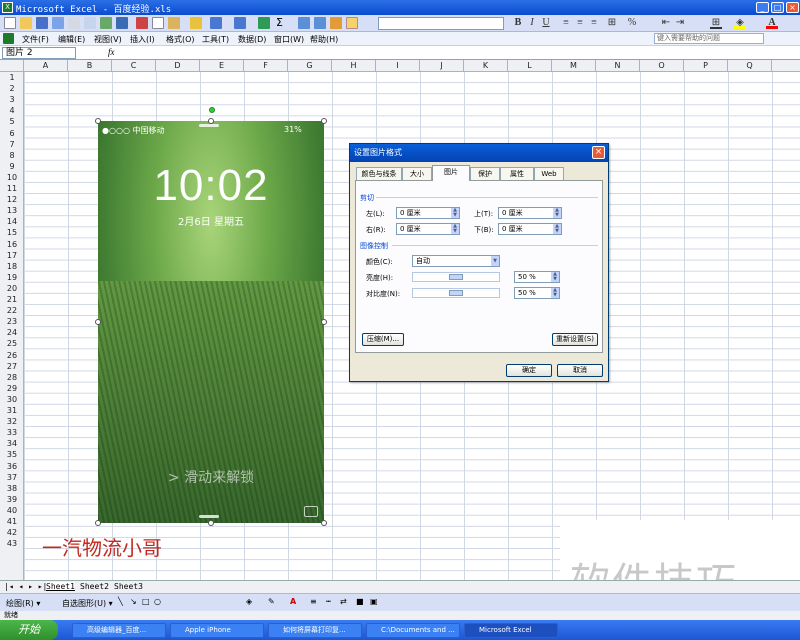  What do you see at coordinates (120, 601) in the screenshot?
I see `line-icon: ╲` at bounding box center [120, 601].